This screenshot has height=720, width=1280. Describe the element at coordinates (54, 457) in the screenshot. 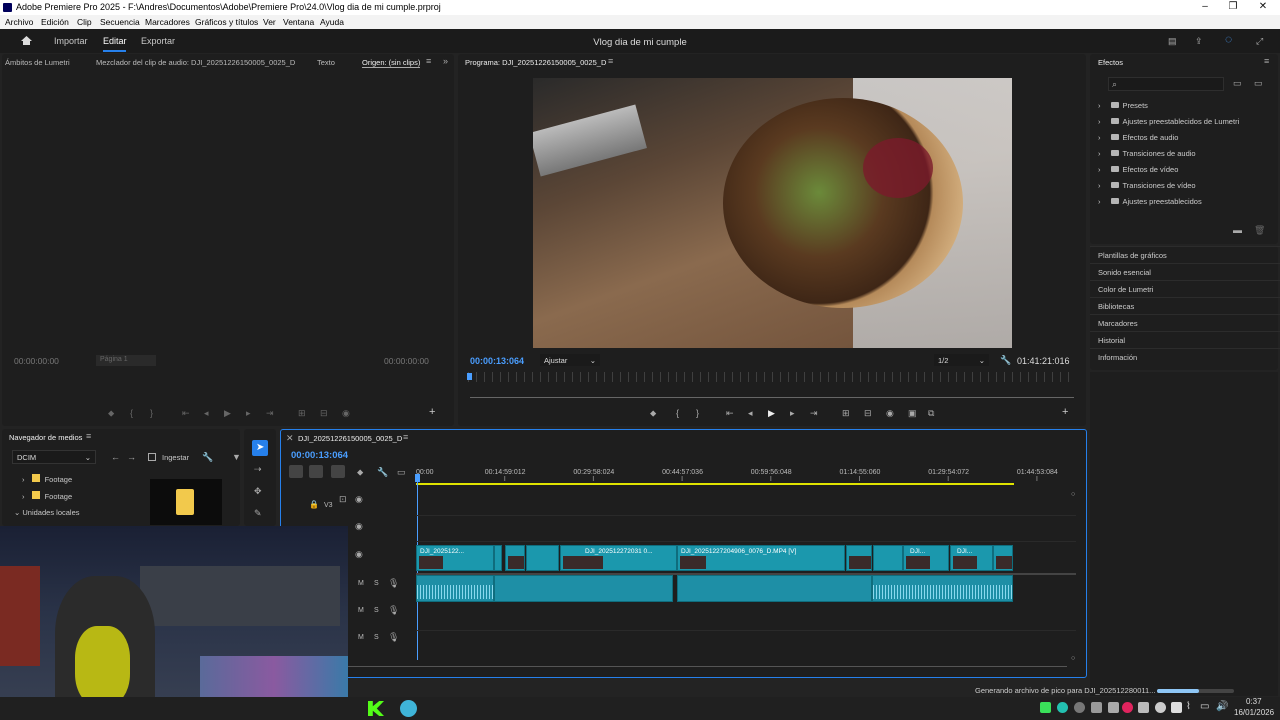

I see `location-dropdown: DCIM ⌄` at that location.